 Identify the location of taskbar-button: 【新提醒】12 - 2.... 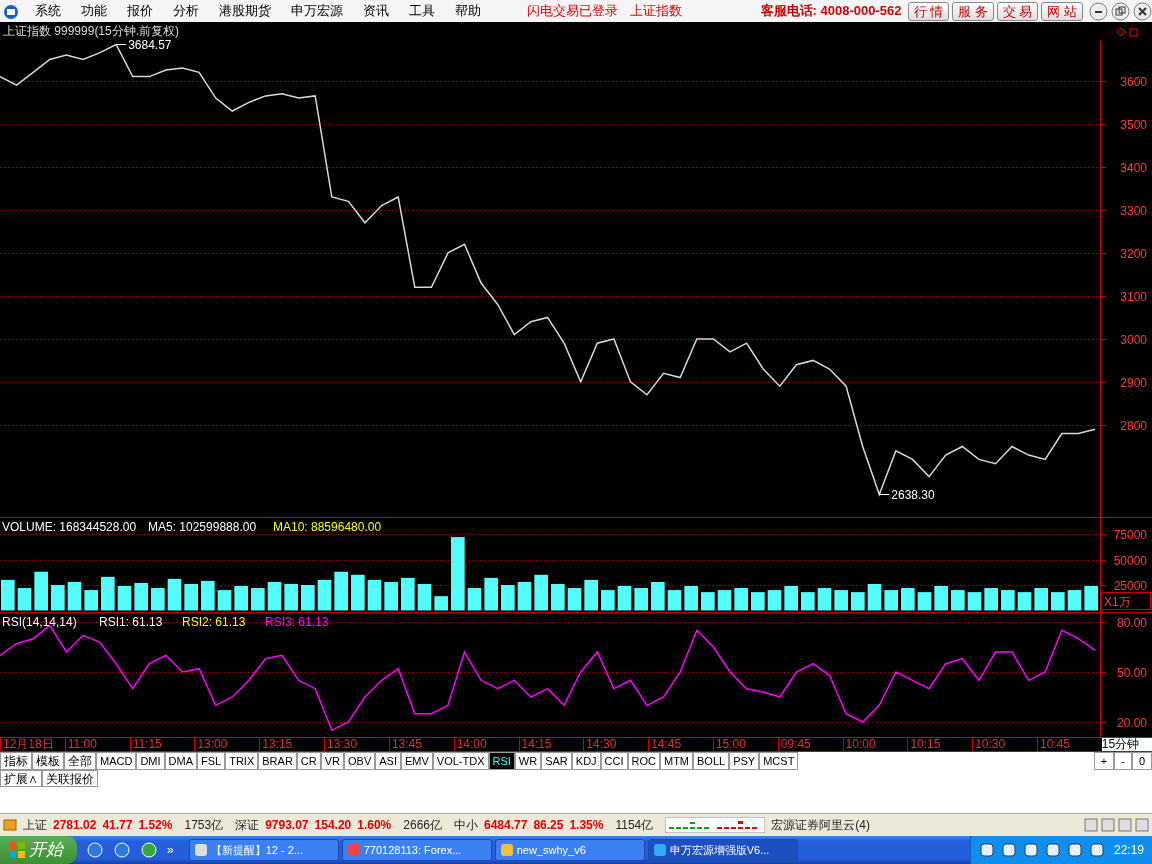
(263, 850).